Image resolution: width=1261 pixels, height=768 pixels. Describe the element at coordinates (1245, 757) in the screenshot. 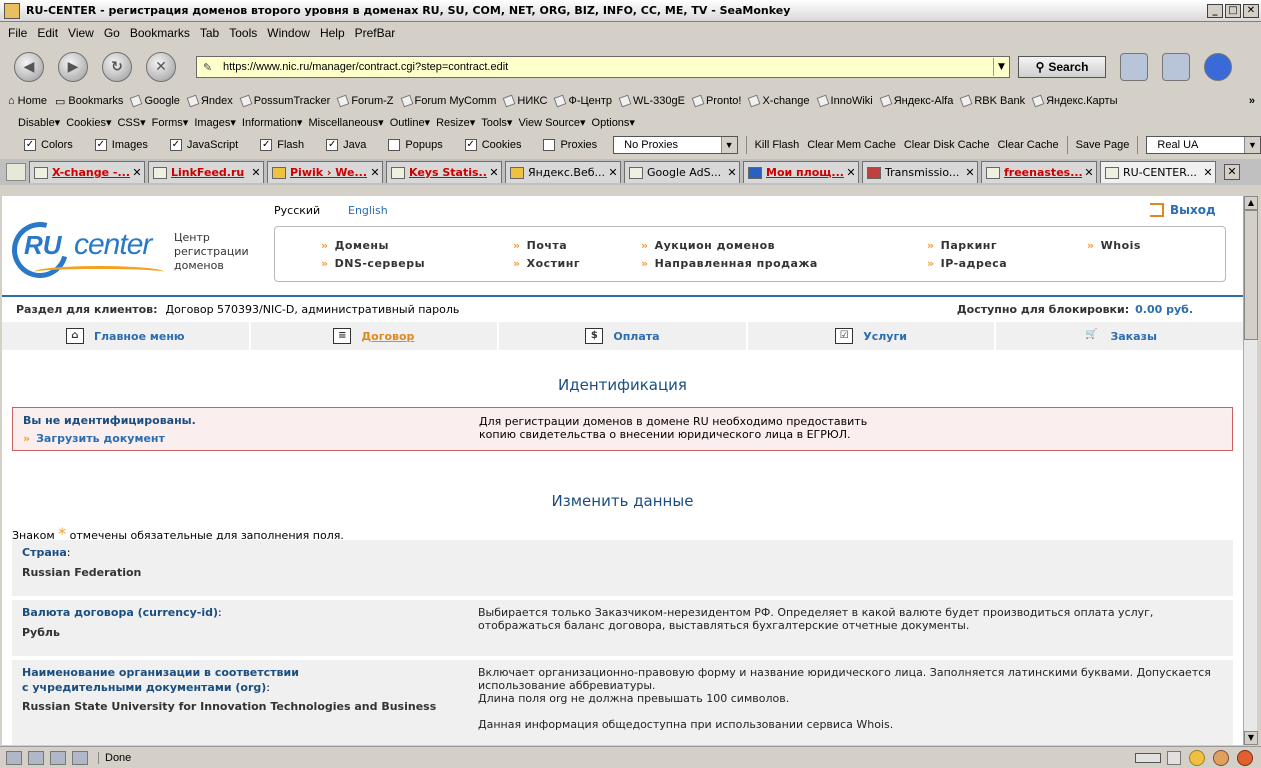

I see `seamonkey-status-icon` at that location.